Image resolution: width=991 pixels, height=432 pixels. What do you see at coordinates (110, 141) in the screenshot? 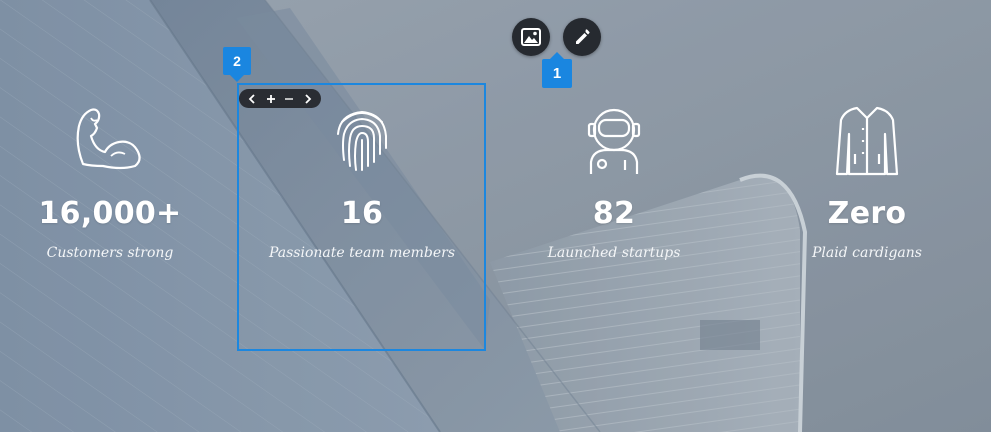
I see `flexed-arm-icon` at bounding box center [110, 141].